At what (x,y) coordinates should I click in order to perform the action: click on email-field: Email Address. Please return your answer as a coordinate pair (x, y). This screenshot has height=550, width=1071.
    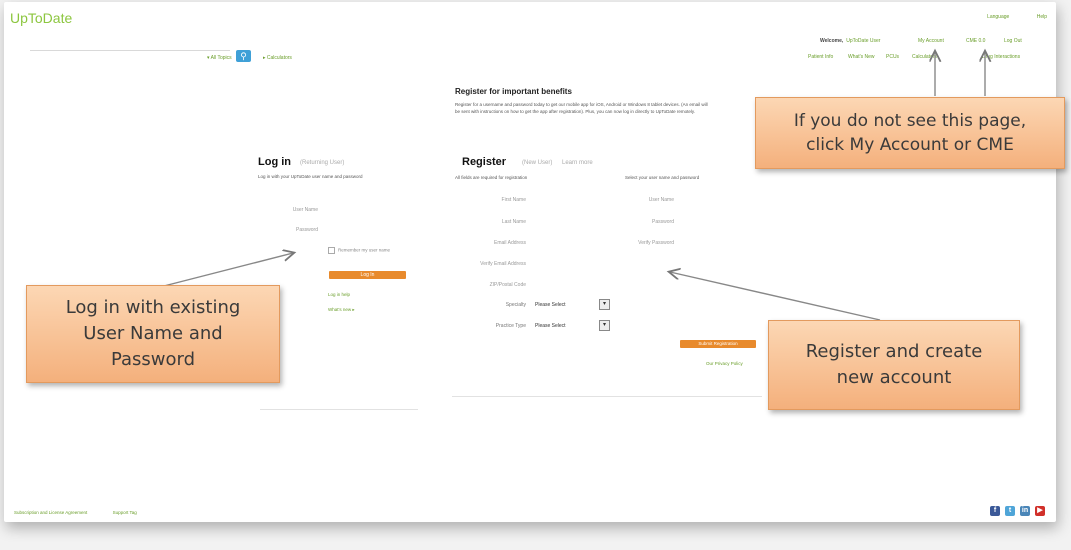
    Looking at the image, I should click on (486, 243).